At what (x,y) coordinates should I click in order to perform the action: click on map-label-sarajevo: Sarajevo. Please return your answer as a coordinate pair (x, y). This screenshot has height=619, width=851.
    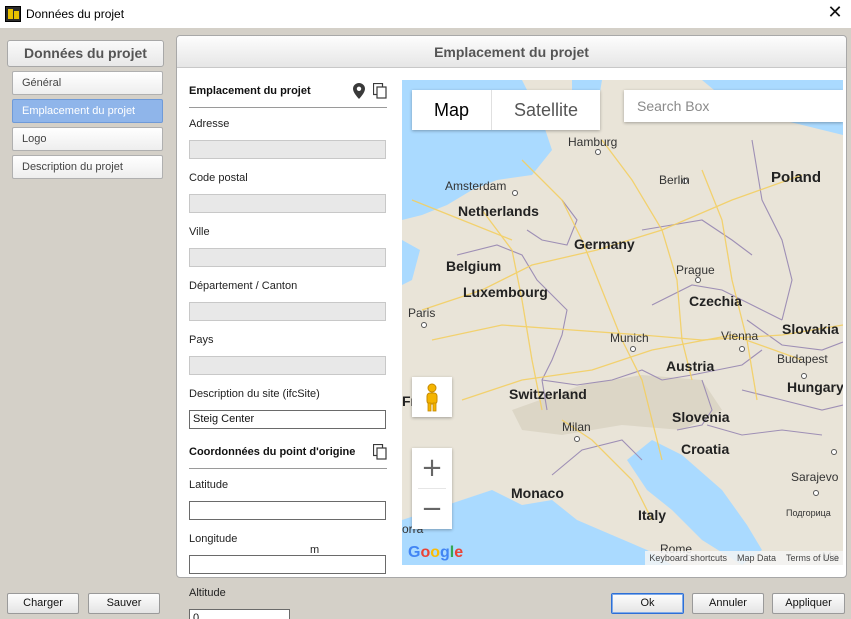
    Looking at the image, I should click on (815, 477).